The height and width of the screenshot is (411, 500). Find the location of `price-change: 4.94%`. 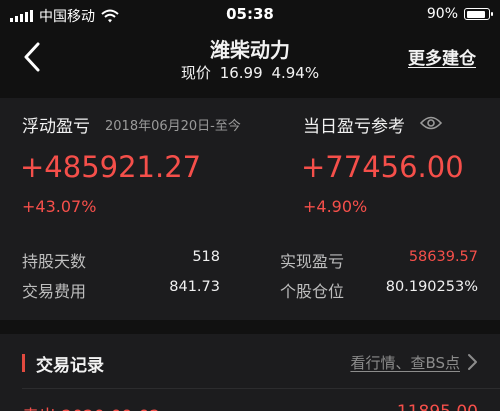

price-change: 4.94% is located at coordinates (295, 73).